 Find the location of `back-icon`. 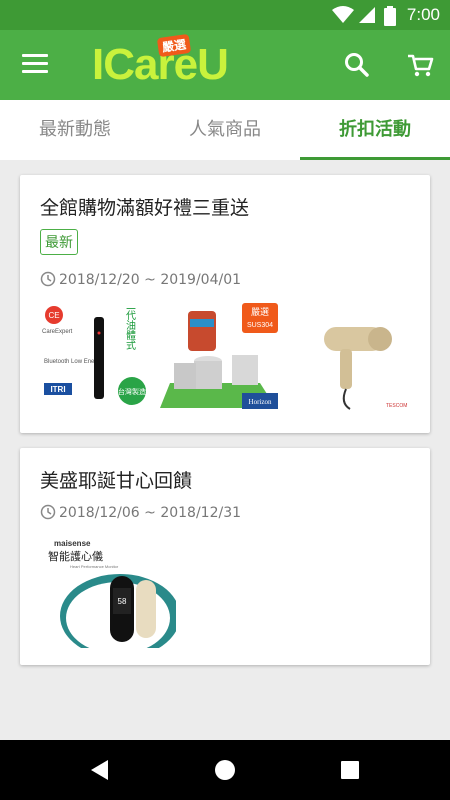

back-icon is located at coordinates (100, 770).